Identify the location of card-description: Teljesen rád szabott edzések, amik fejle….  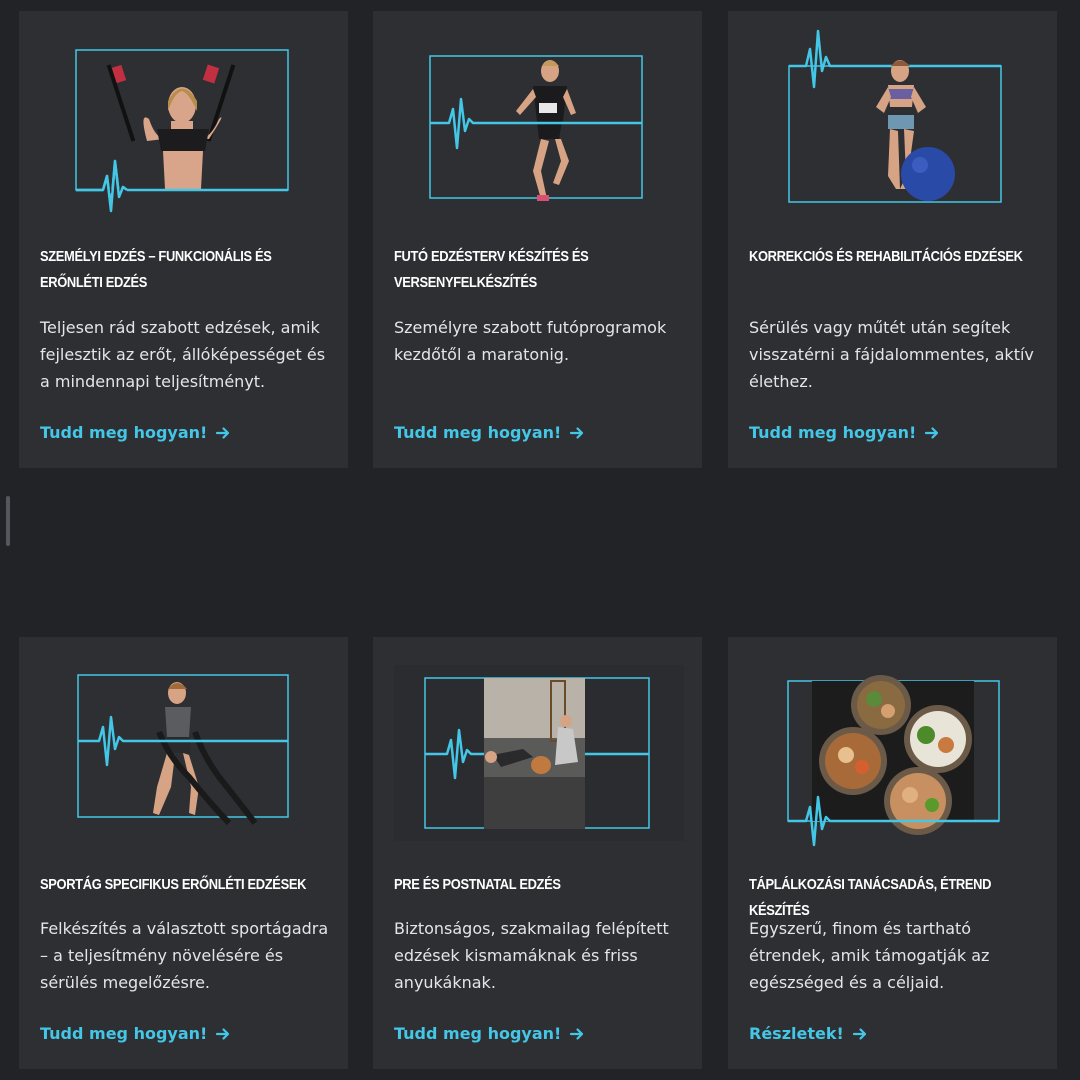
(183, 354).